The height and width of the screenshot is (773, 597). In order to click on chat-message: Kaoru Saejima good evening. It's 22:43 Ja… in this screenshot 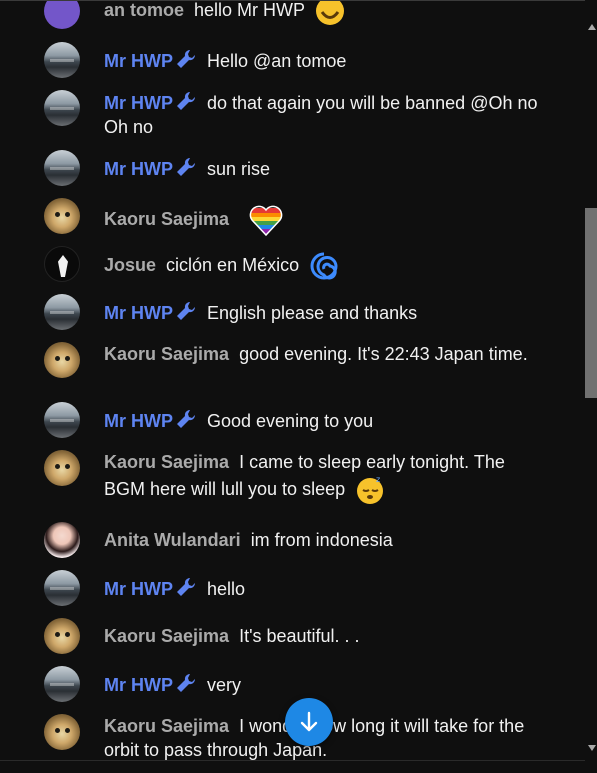, I will do `click(292, 360)`.